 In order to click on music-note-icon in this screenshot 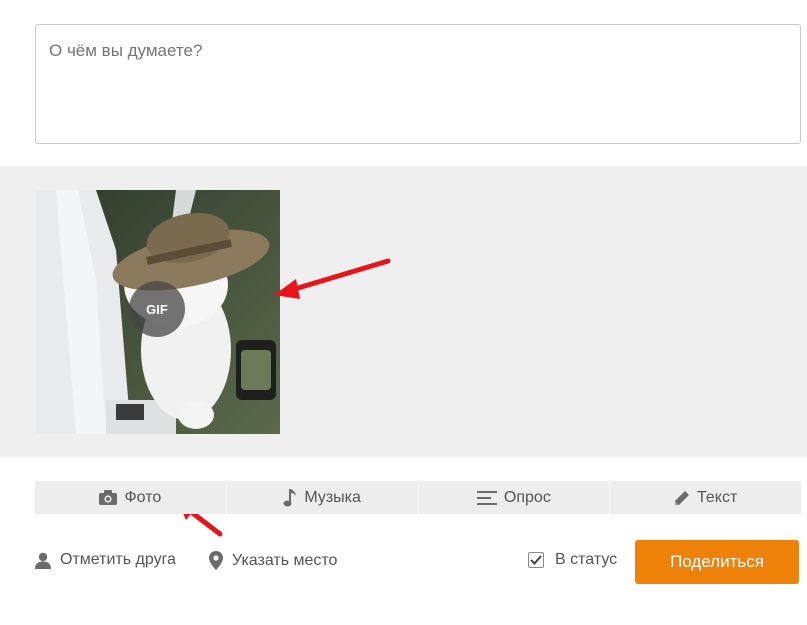, I will do `click(290, 497)`.